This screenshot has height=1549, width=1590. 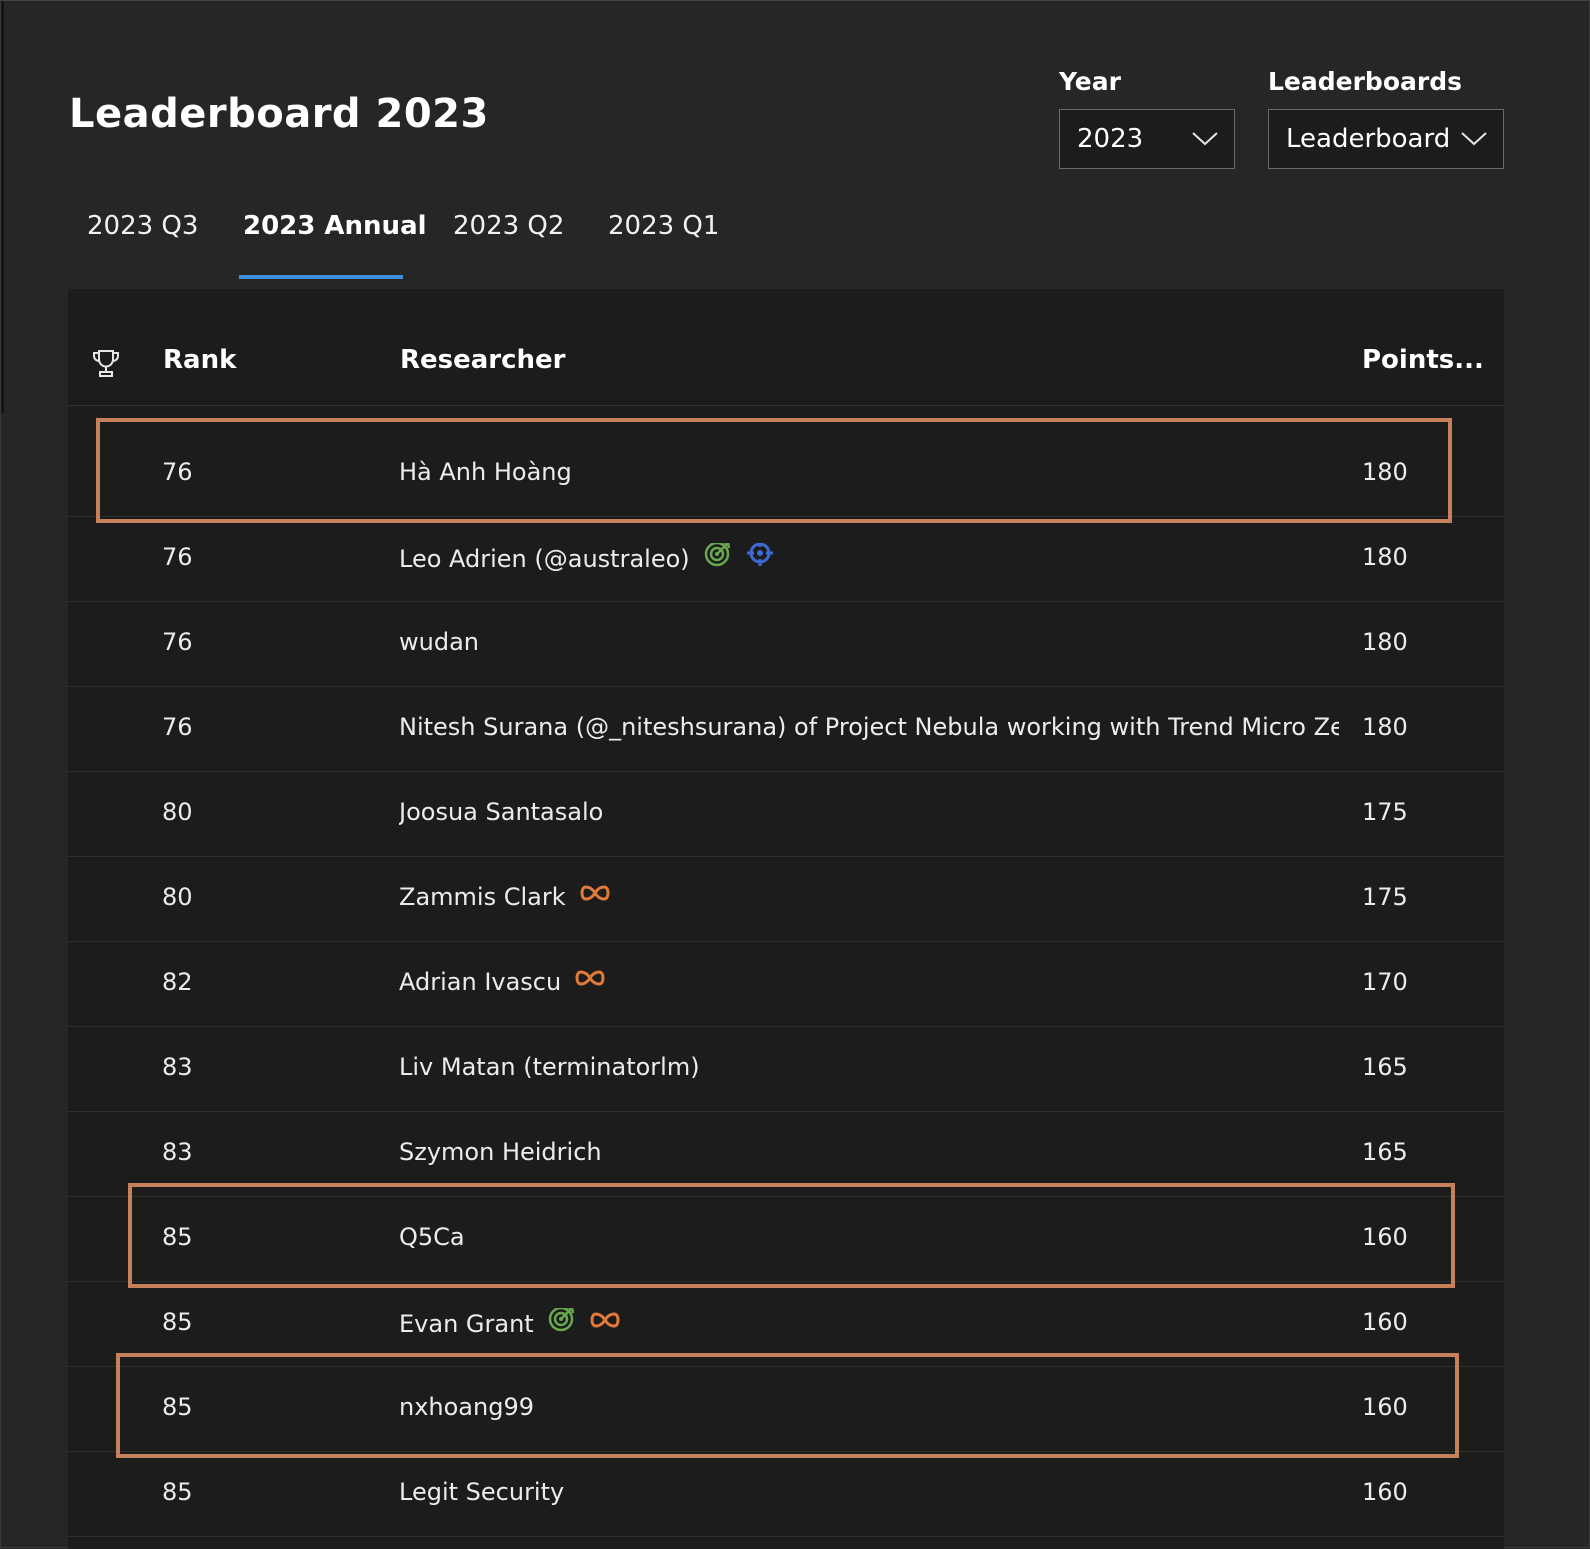 What do you see at coordinates (483, 360) in the screenshot?
I see `researcher-column-header: Researcher` at bounding box center [483, 360].